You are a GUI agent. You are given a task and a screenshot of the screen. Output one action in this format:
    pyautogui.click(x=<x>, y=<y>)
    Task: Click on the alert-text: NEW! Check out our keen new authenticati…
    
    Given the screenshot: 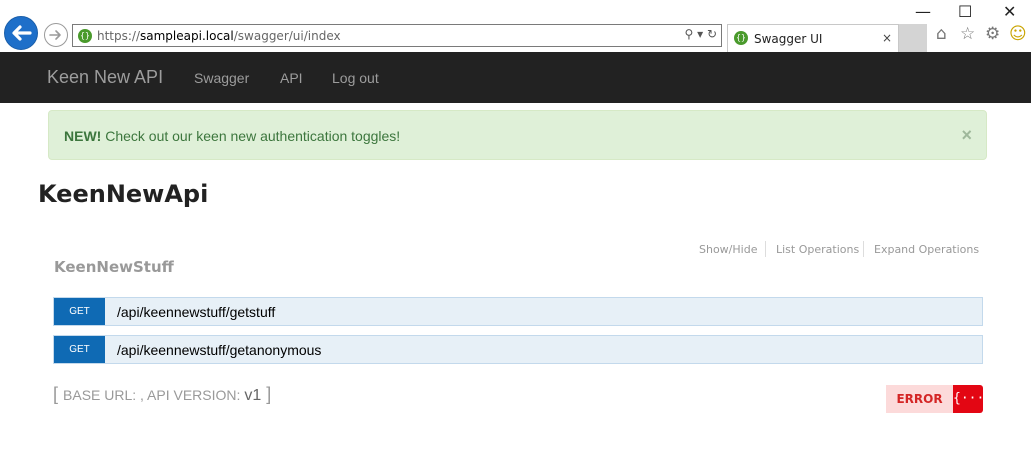 What is the action you would take?
    pyautogui.click(x=232, y=136)
    